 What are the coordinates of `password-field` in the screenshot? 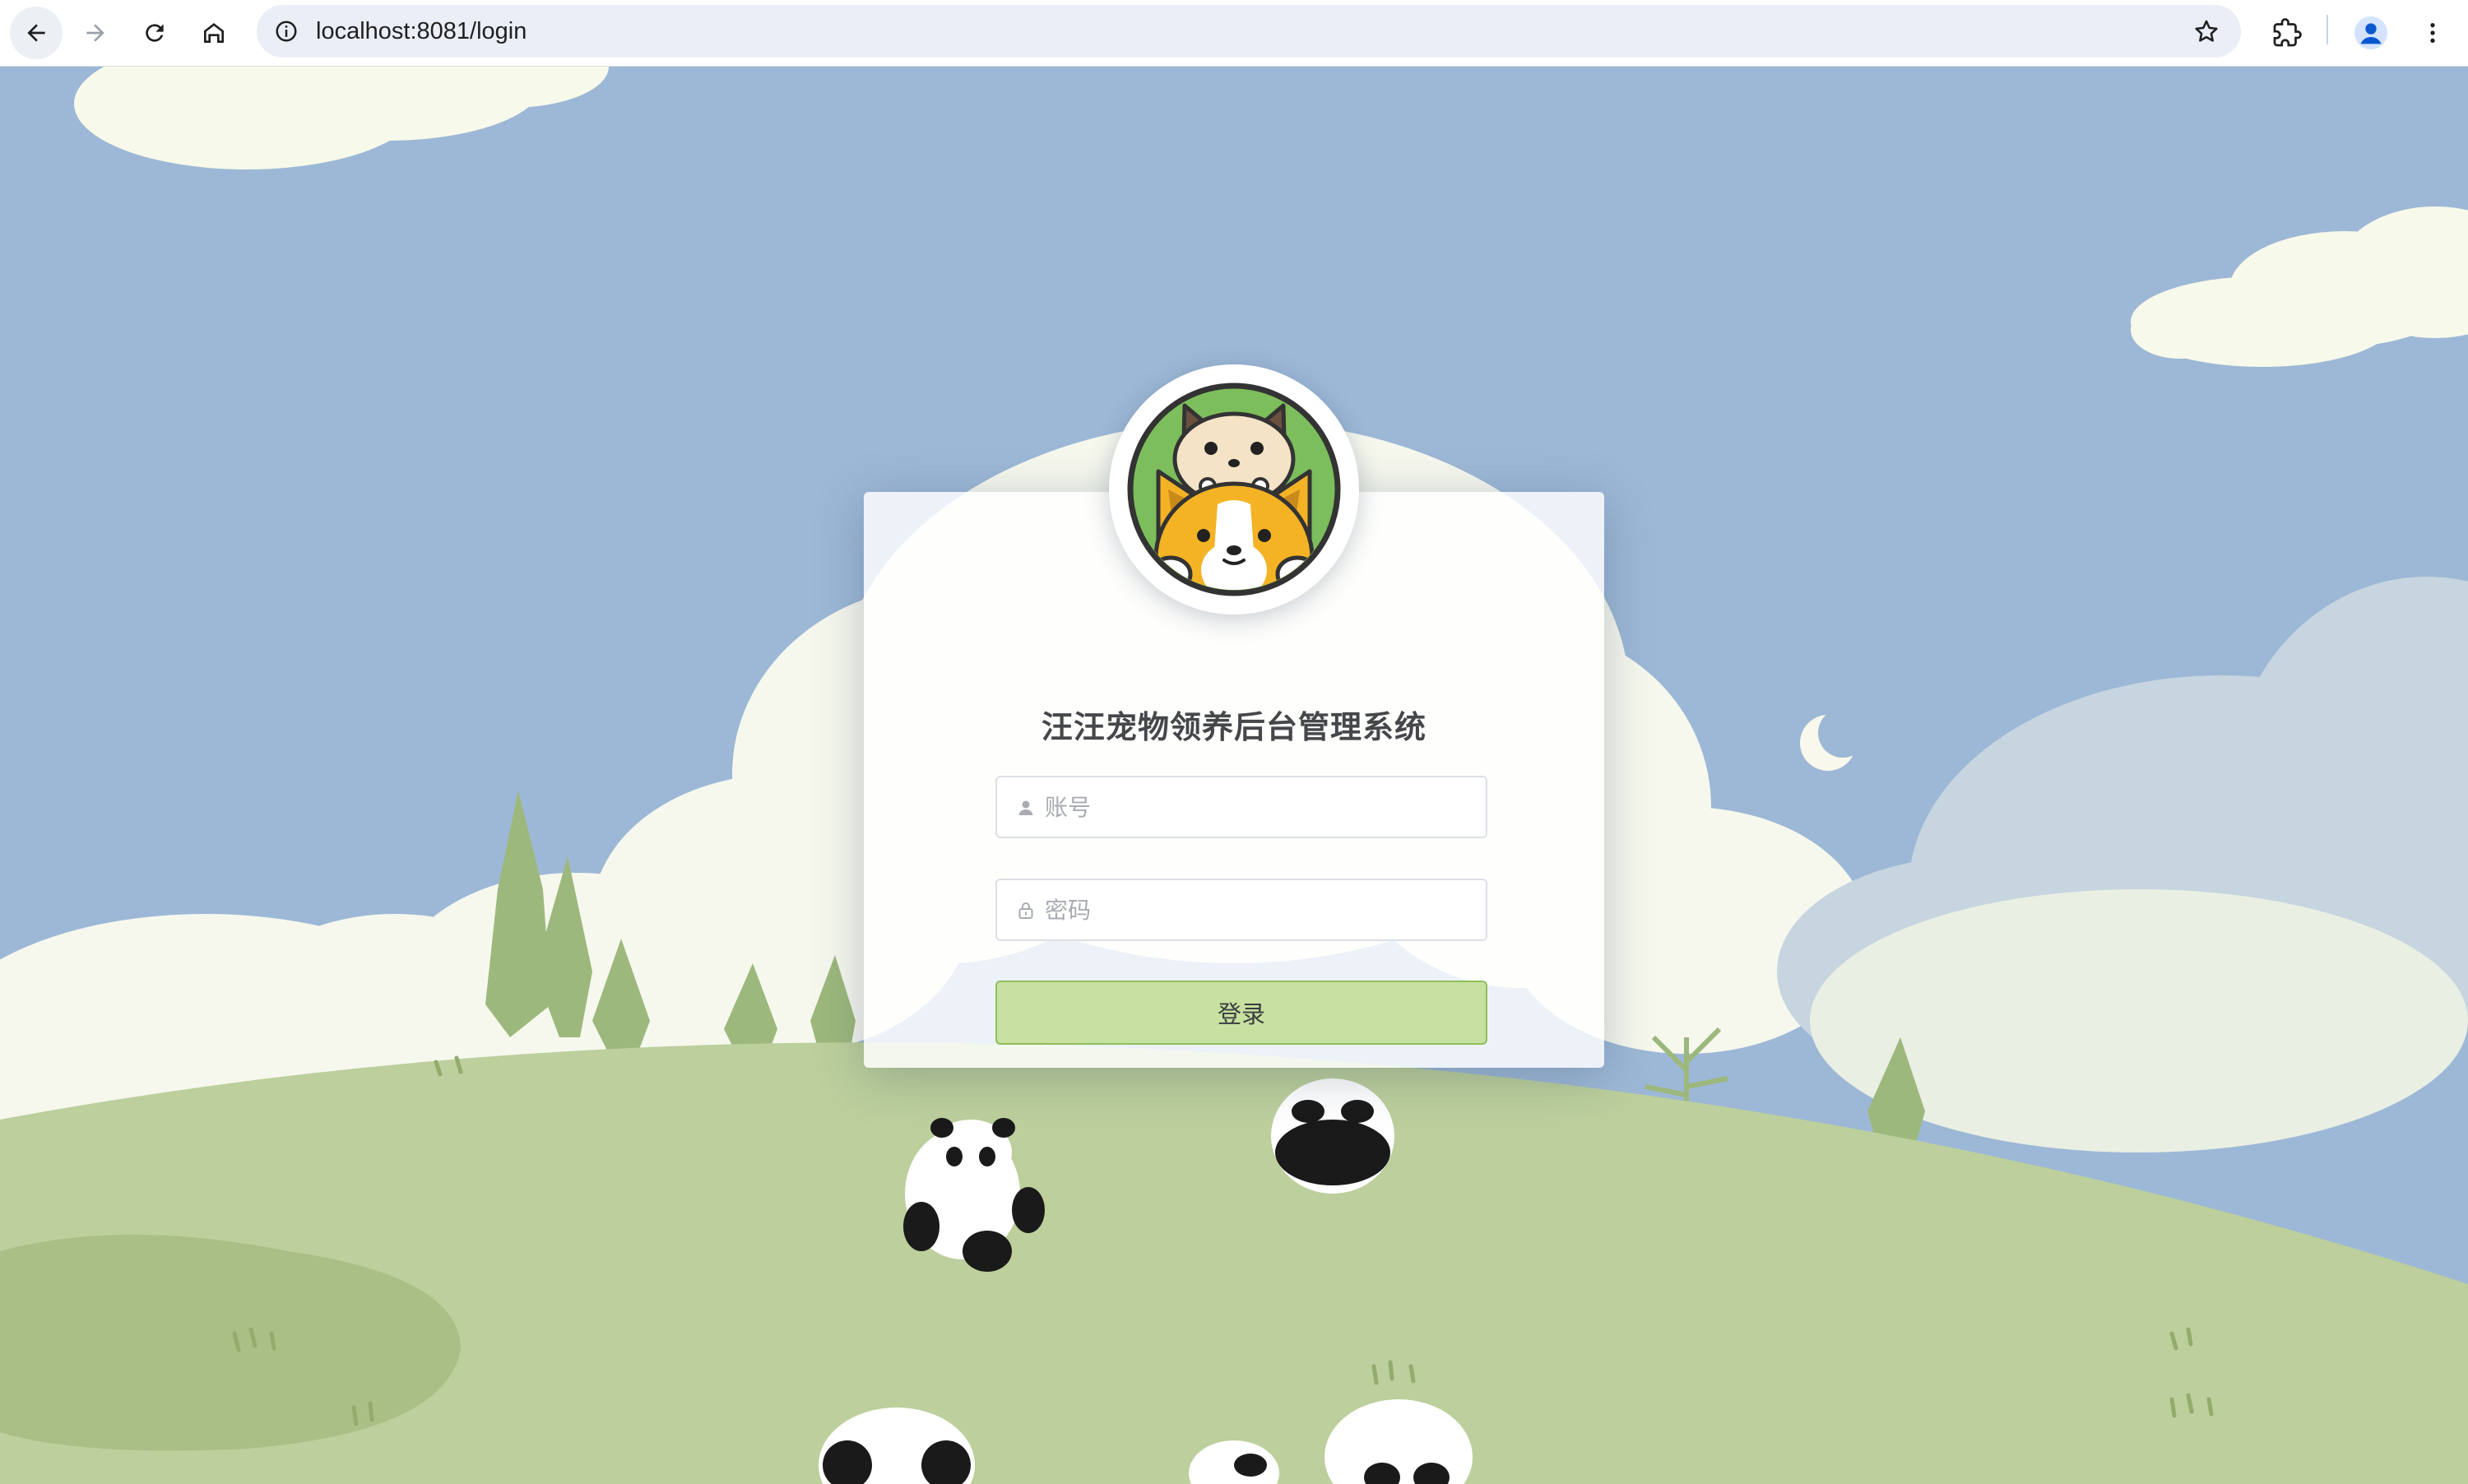 It's located at (1241, 910).